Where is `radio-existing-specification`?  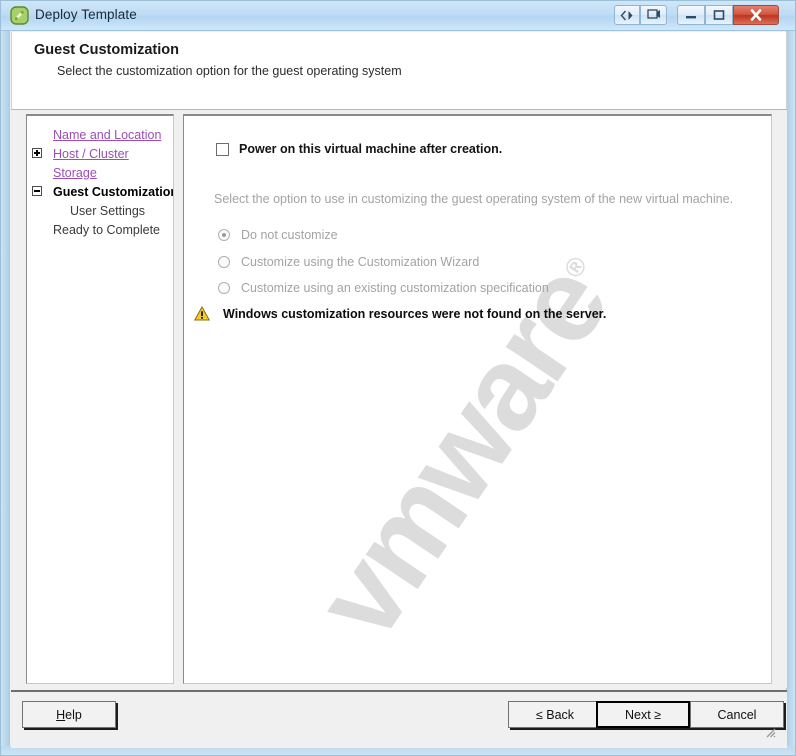
radio-existing-specification is located at coordinates (224, 288).